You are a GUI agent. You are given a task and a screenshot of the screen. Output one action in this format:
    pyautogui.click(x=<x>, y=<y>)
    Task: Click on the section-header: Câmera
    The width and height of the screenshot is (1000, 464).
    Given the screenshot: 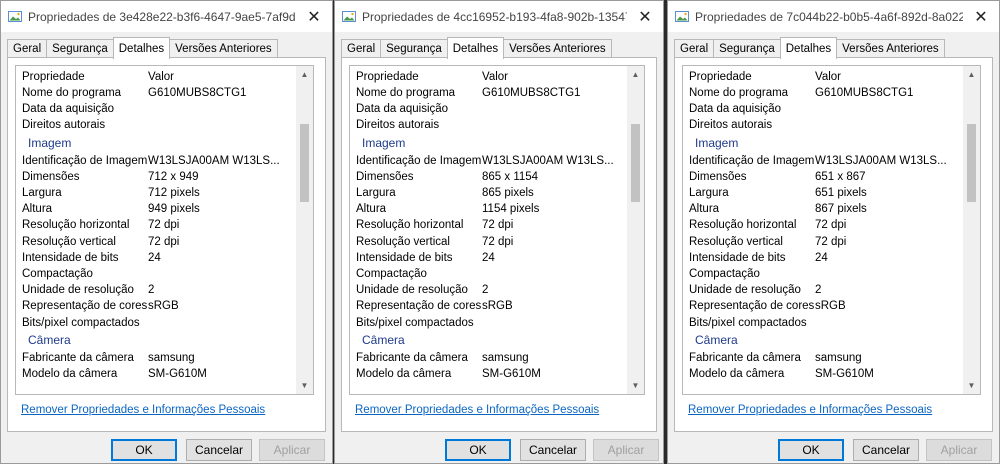 What is the action you would take?
    pyautogui.click(x=156, y=340)
    